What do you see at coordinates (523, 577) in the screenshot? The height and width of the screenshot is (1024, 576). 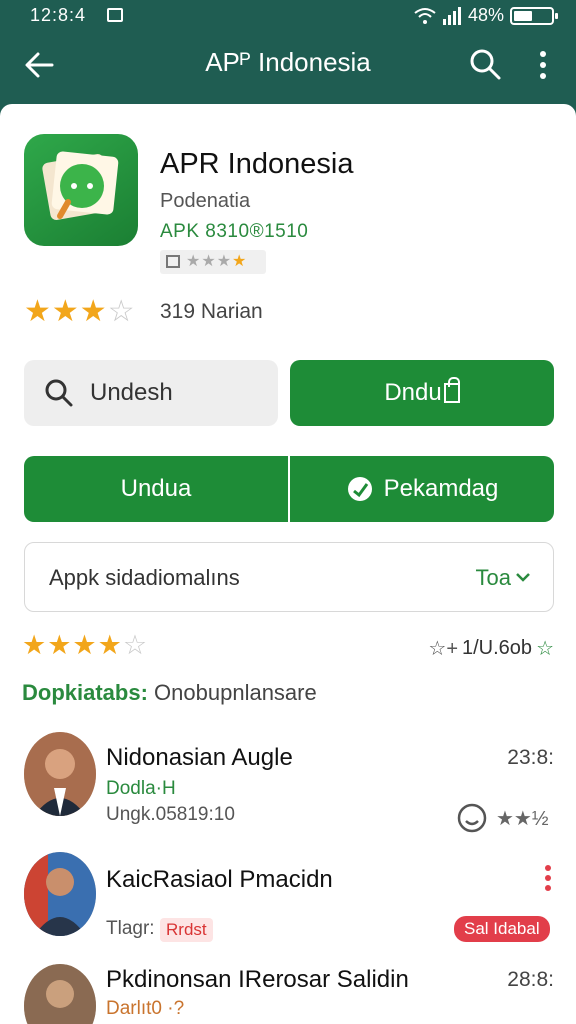 I see `chevron-down-icon` at bounding box center [523, 577].